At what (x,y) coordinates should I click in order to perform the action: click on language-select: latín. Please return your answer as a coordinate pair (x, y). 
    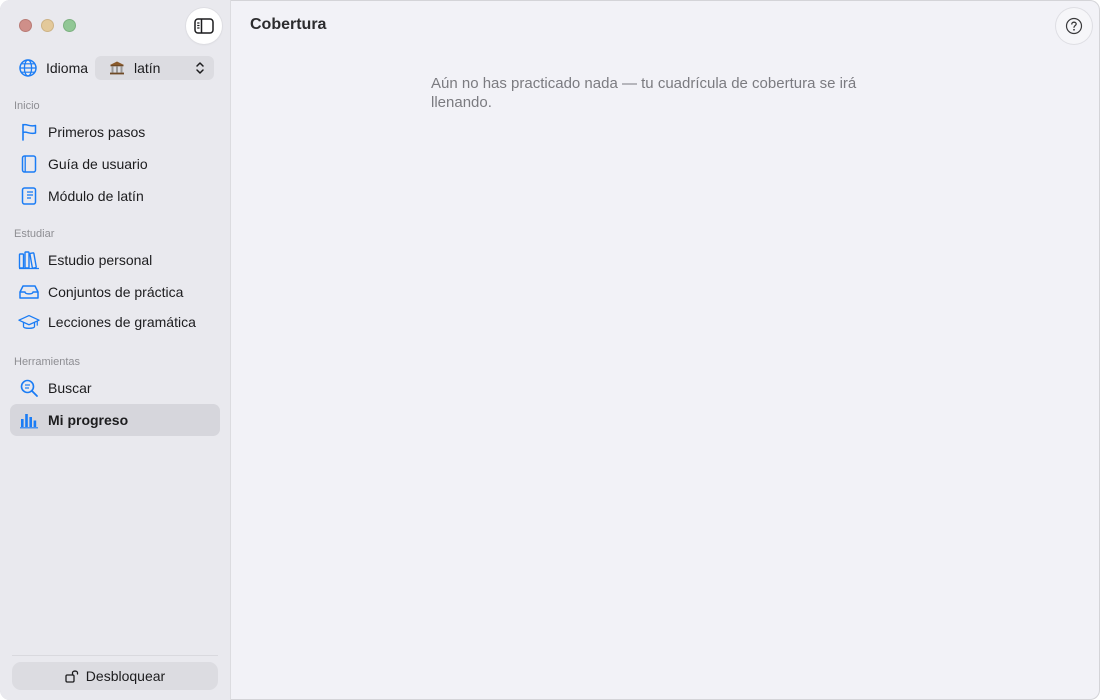
    Looking at the image, I should click on (154, 68).